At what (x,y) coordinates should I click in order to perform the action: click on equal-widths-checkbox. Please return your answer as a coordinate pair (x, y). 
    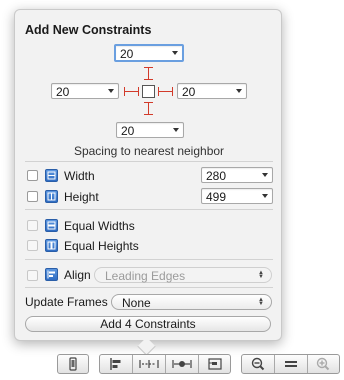
    Looking at the image, I should click on (32, 225).